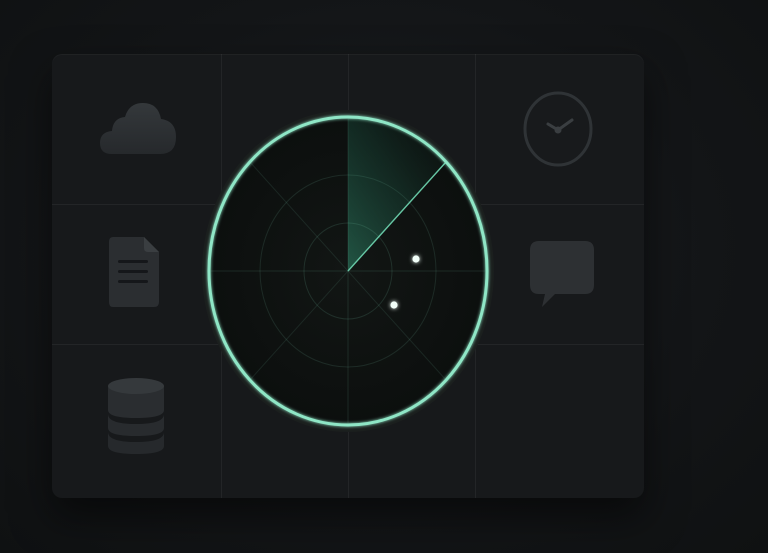 This screenshot has height=553, width=768. Describe the element at coordinates (138, 128) in the screenshot. I see `cloud-icon` at that location.